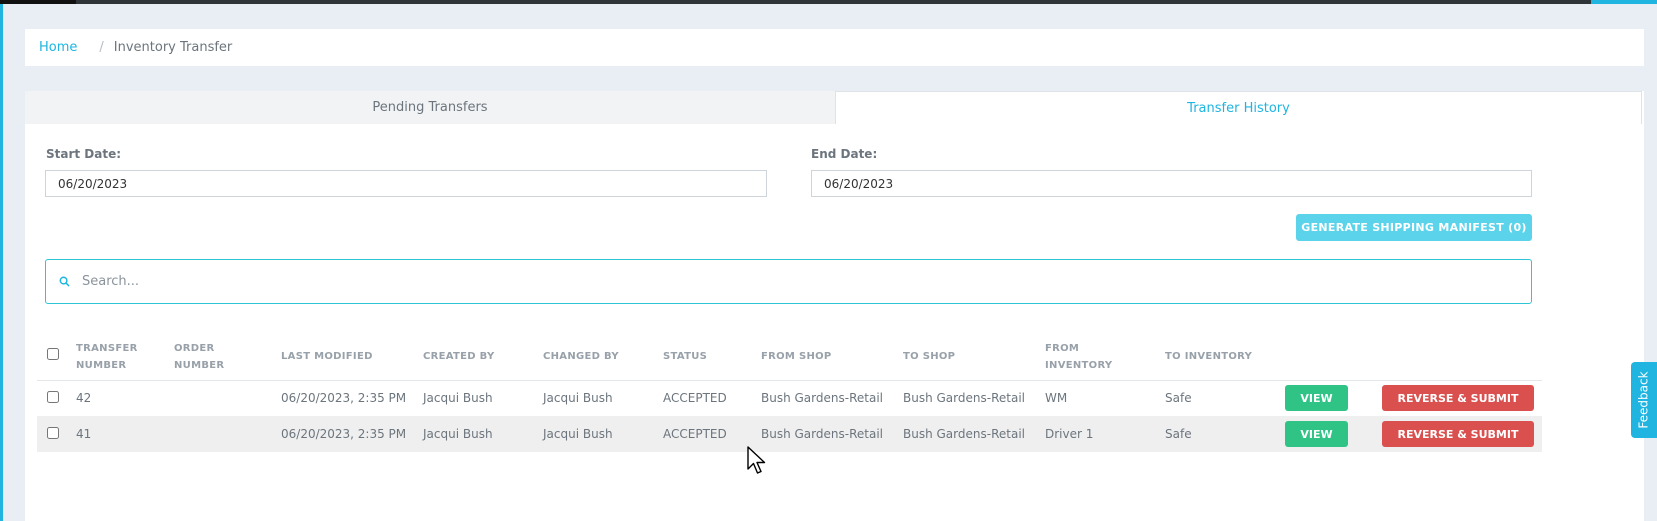  I want to click on start-date-label: Start Date:, so click(84, 154).